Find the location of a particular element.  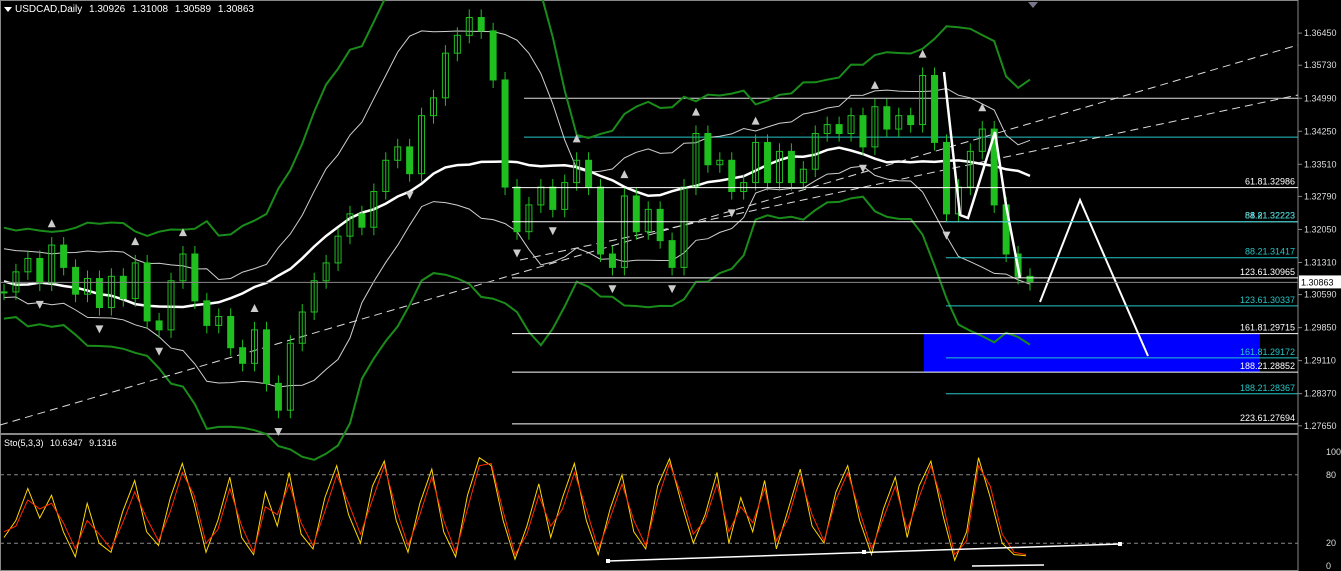

oscillator-signal-value: 9.1316 is located at coordinates (103, 443).